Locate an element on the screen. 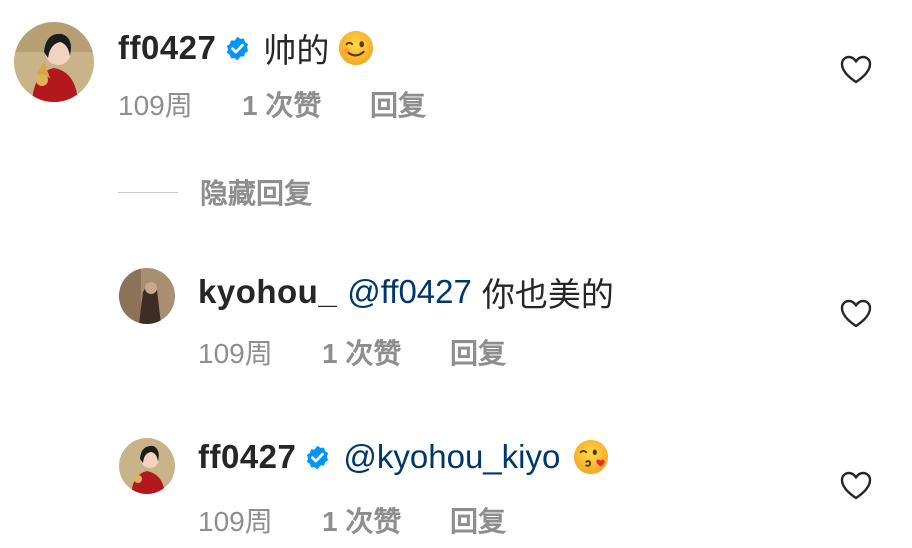  mention-link: @ff0427 is located at coordinates (409, 292).